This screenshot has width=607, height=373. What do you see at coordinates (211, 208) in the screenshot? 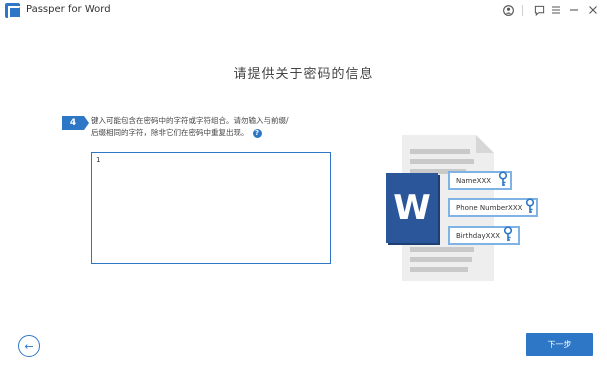
I see `character-input: 1` at bounding box center [211, 208].